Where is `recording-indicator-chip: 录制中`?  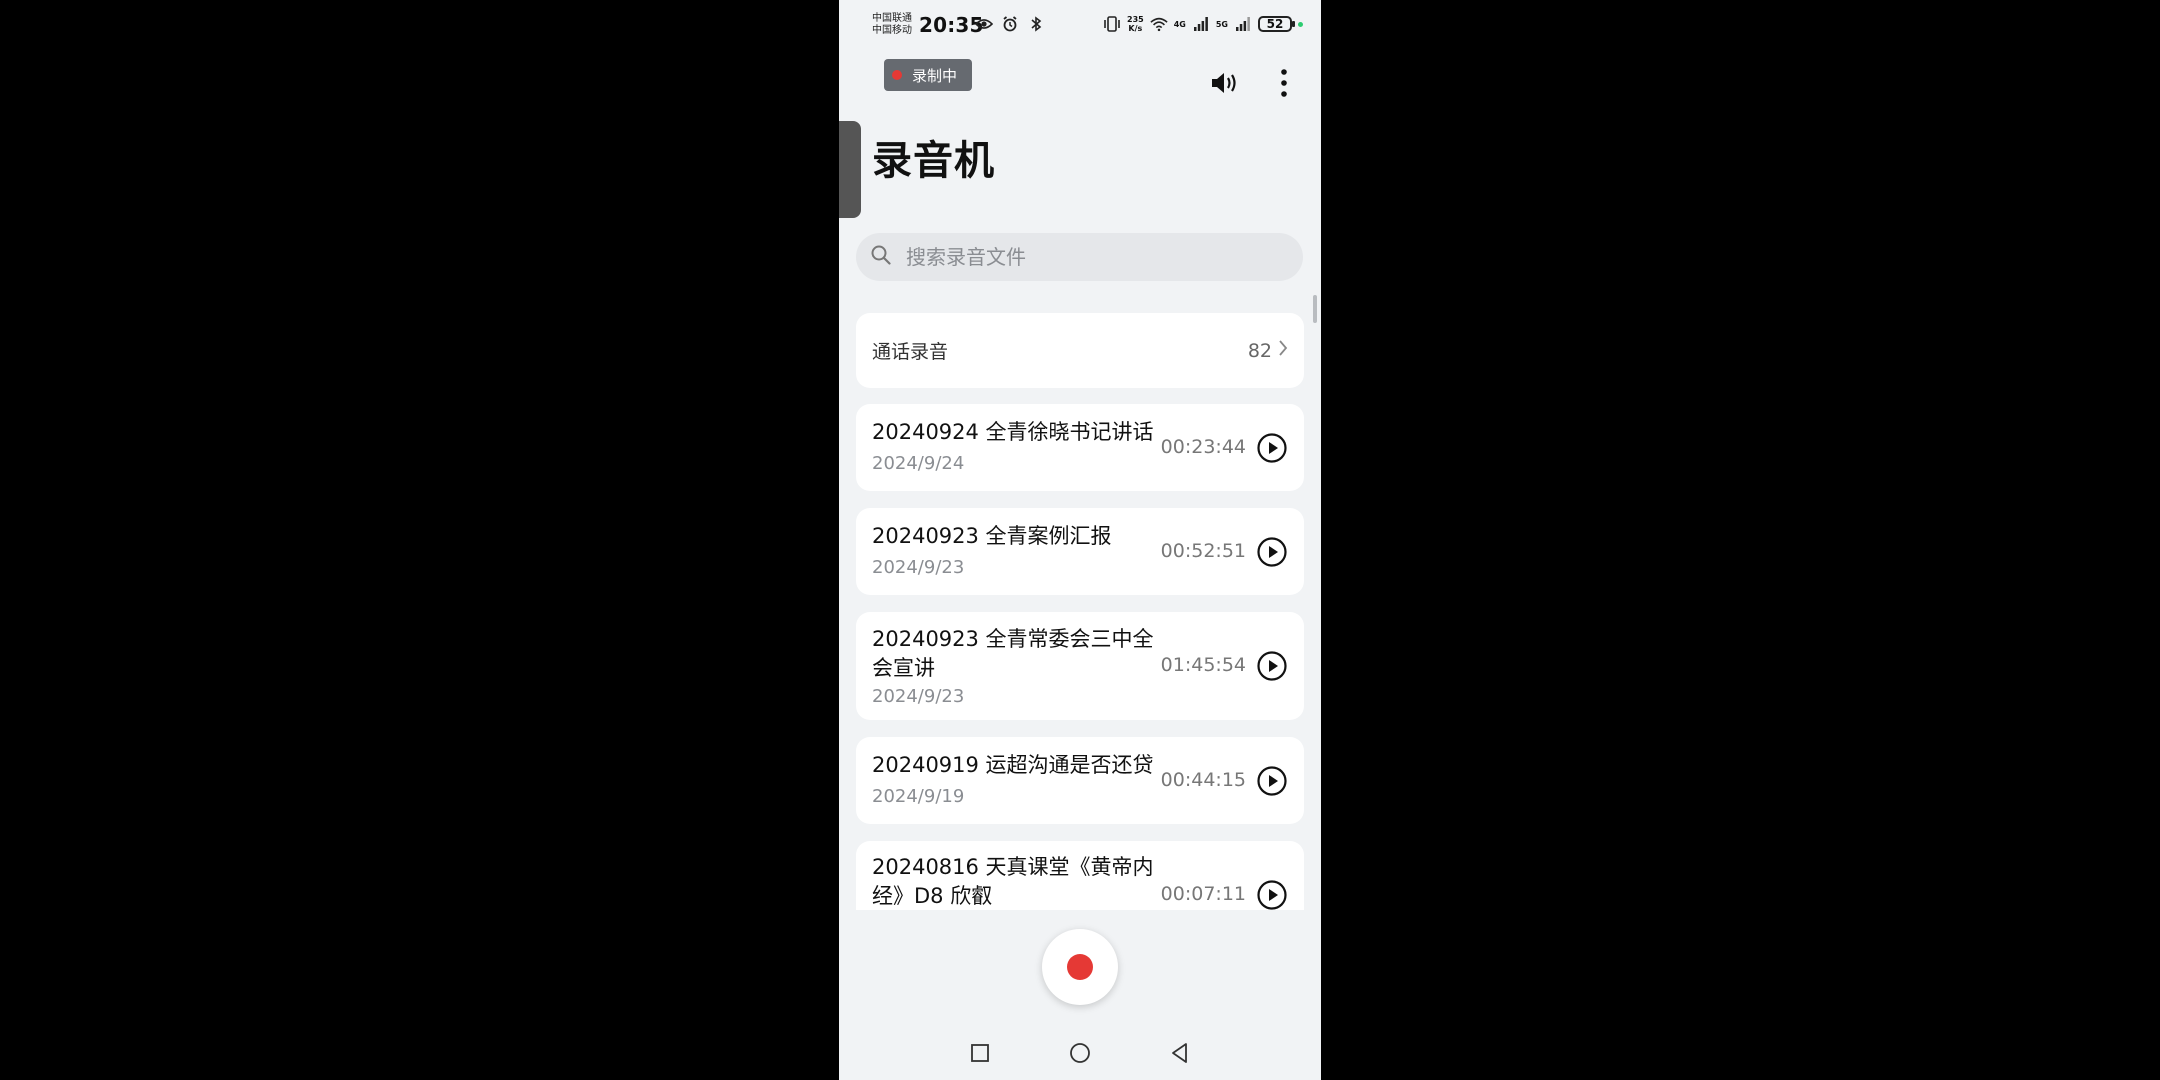 recording-indicator-chip: 录制中 is located at coordinates (928, 75).